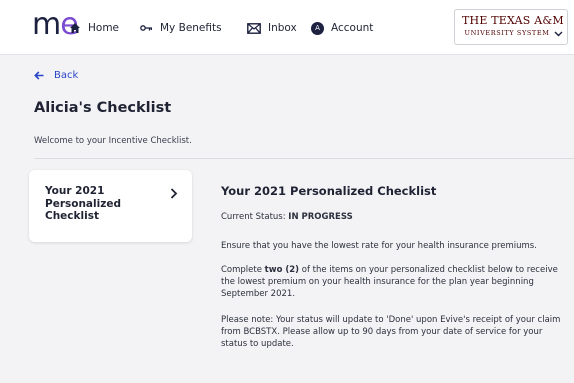 The image size is (574, 383). I want to click on logo-m: m, so click(46, 24).